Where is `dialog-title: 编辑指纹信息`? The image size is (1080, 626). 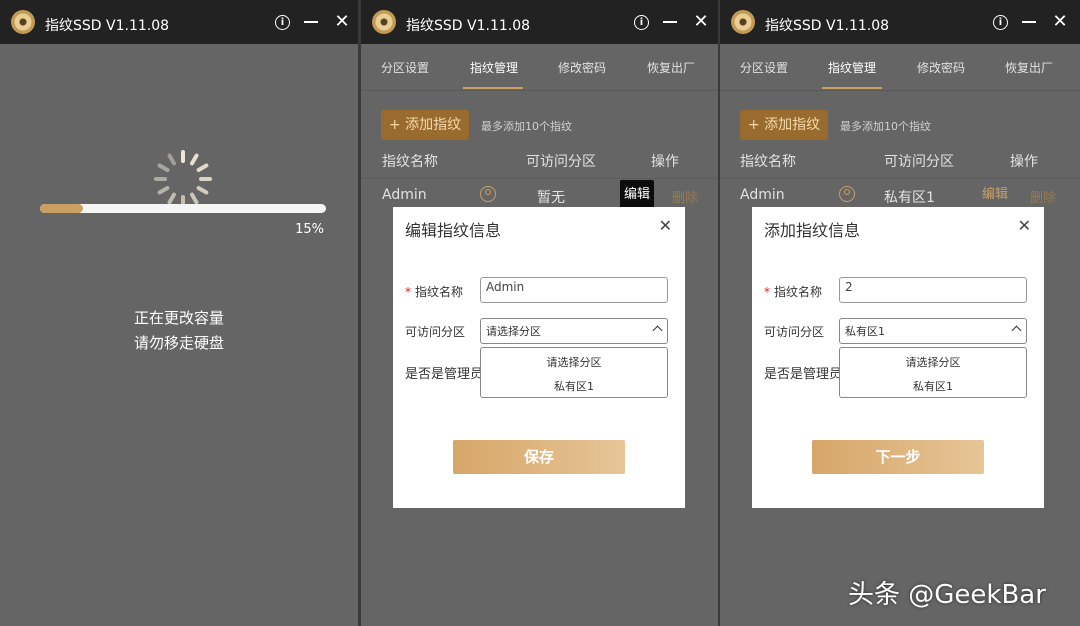
dialog-title: 编辑指纹信息 is located at coordinates (453, 230).